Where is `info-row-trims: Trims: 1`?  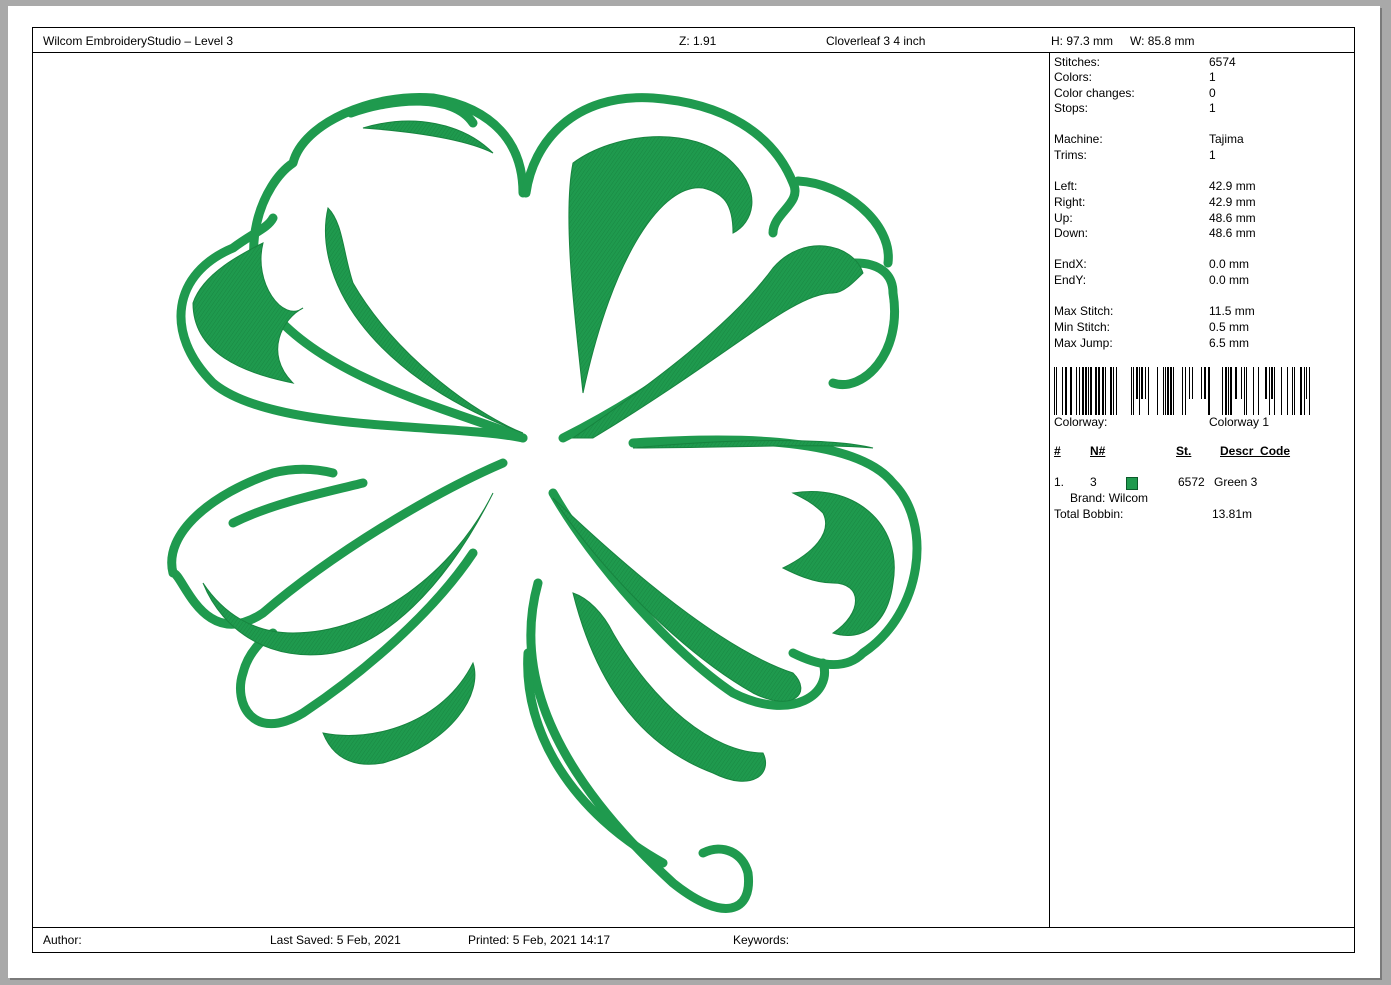 info-row-trims: Trims: 1 is located at coordinates (1135, 155).